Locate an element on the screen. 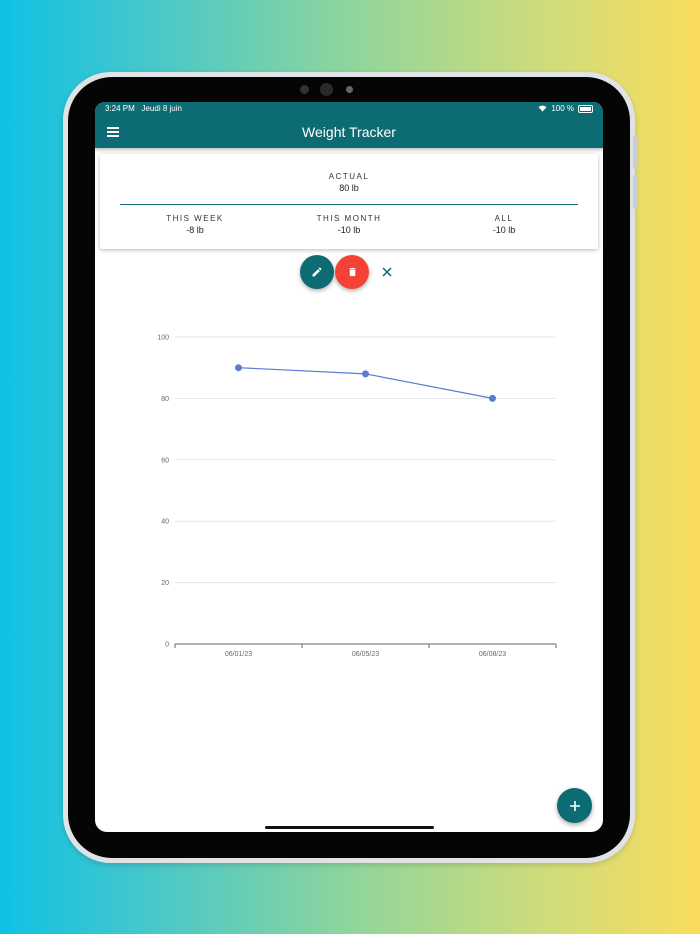 Image resolution: width=700 pixels, height=934 pixels. plus-icon is located at coordinates (574, 805).